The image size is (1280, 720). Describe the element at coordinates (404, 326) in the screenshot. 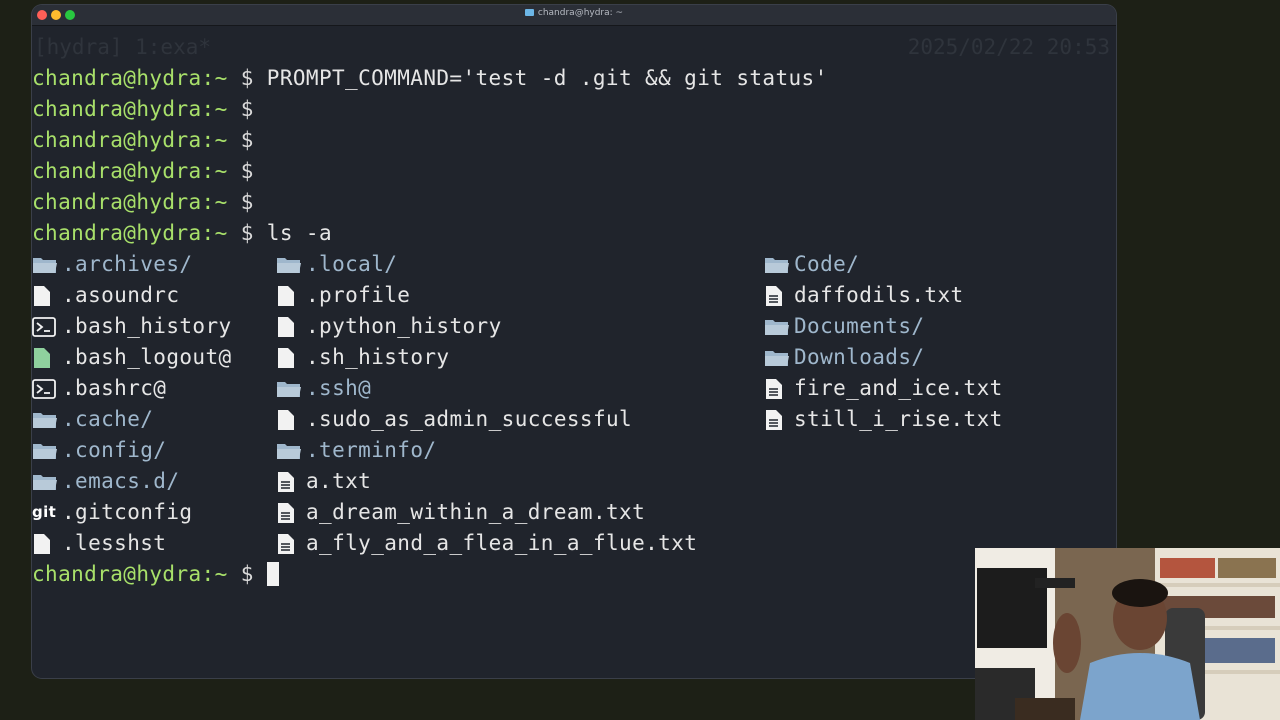

I see `entry-name: .python_history` at that location.